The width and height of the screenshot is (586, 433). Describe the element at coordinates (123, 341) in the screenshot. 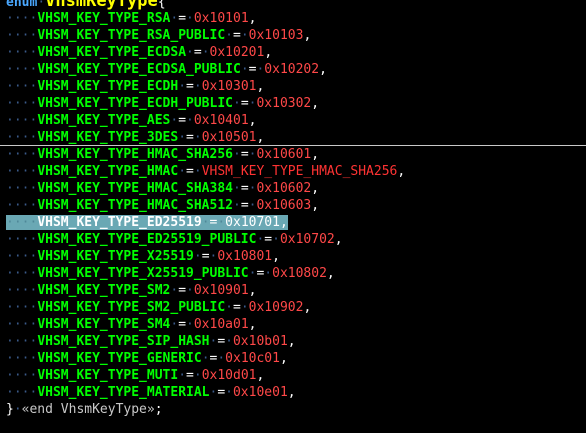

I see `enum-member-name: VHSM_KEY_TYPE_SIP_HASH` at that location.